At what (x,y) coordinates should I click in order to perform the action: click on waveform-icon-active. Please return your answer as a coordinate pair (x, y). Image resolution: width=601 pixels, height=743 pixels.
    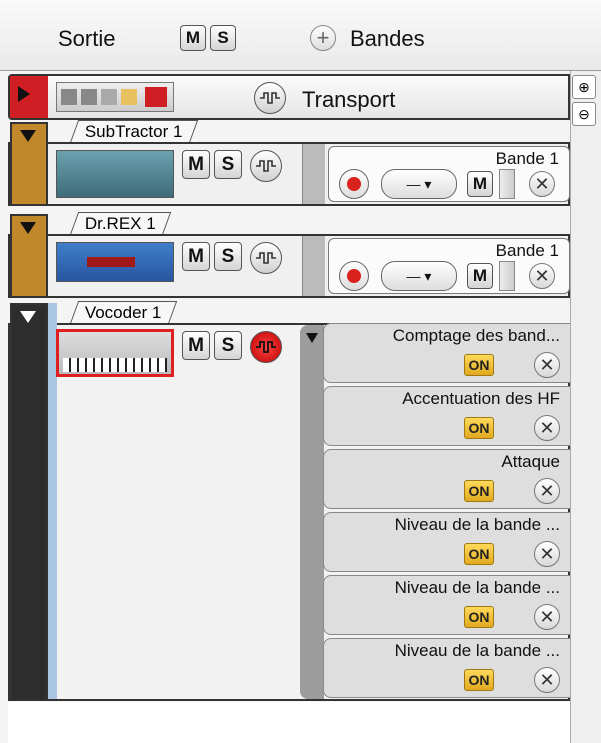
    Looking at the image, I should click on (266, 347).